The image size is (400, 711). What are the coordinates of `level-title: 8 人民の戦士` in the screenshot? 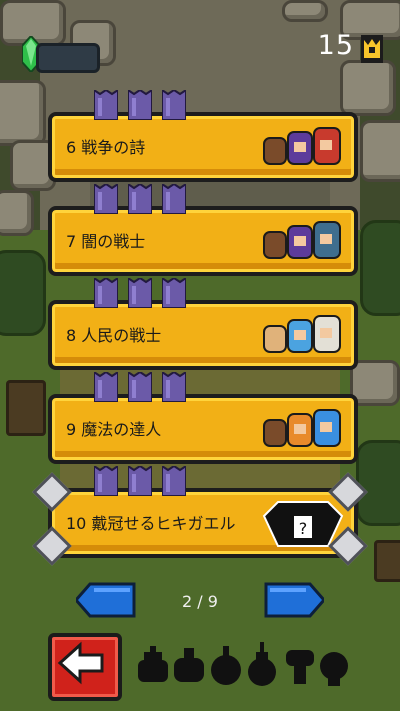 It's located at (114, 335).